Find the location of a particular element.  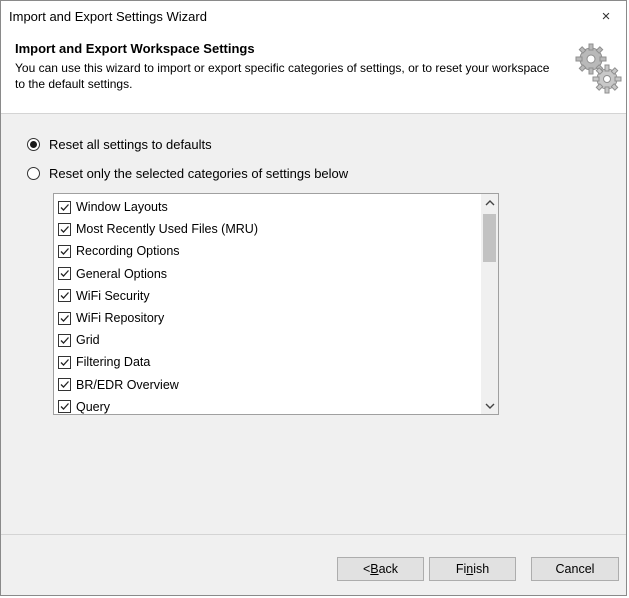

wizard-footer: < Back Fi n ish Cancel is located at coordinates (313, 565).